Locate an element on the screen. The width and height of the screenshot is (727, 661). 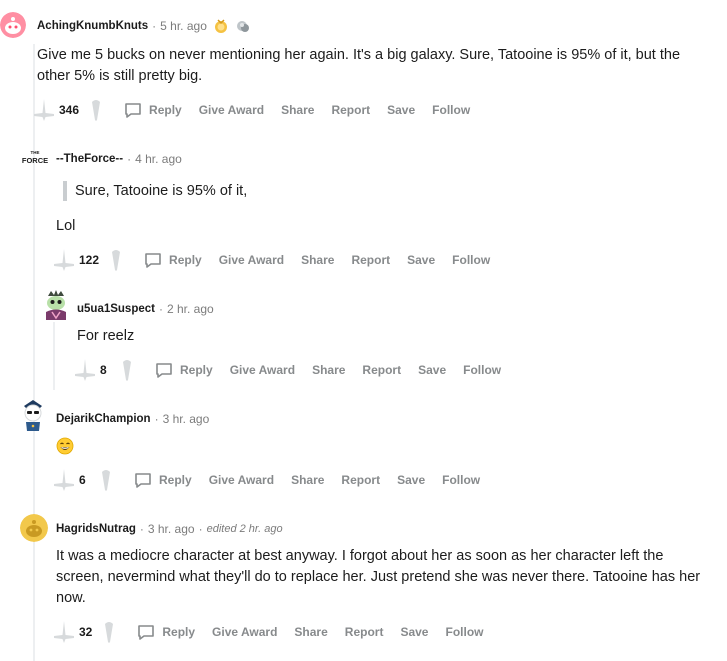
timestamp: 5 hr. ago is located at coordinates (183, 26).